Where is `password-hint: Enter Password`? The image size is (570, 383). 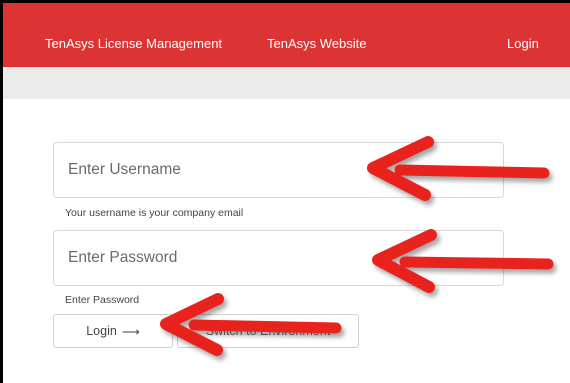
password-hint: Enter Password is located at coordinates (102, 300).